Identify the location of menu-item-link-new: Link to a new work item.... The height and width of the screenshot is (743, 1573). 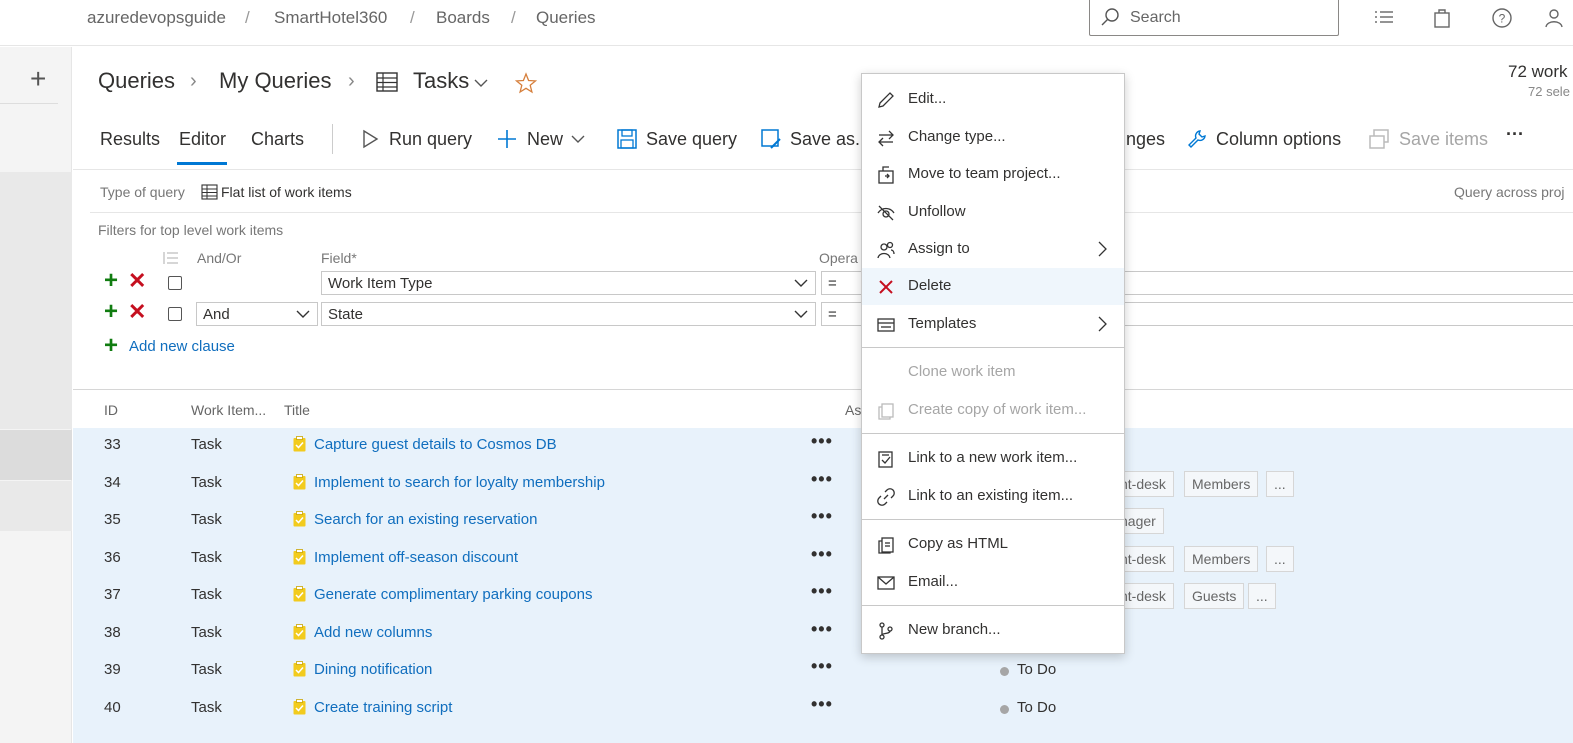
(993, 458).